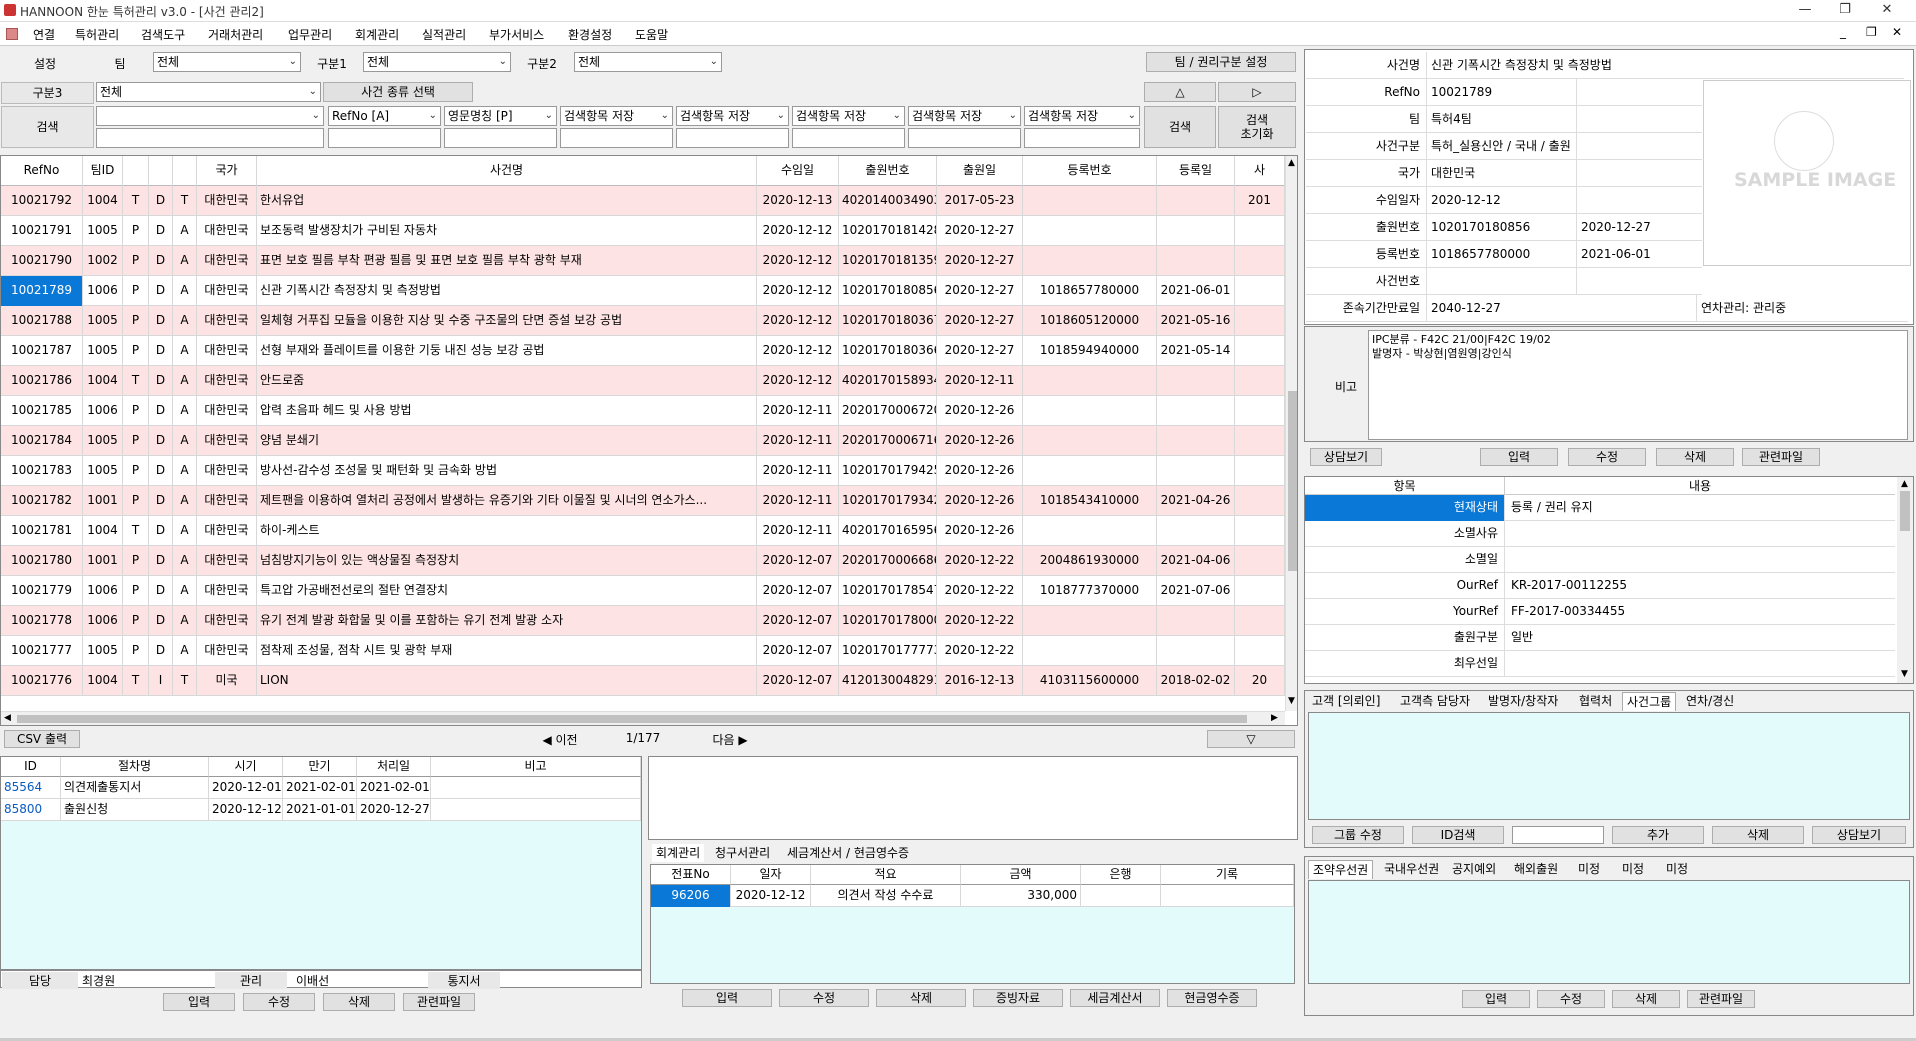  Describe the element at coordinates (439, 1002) in the screenshot. I see `proc-files-button: 관련파일` at that location.